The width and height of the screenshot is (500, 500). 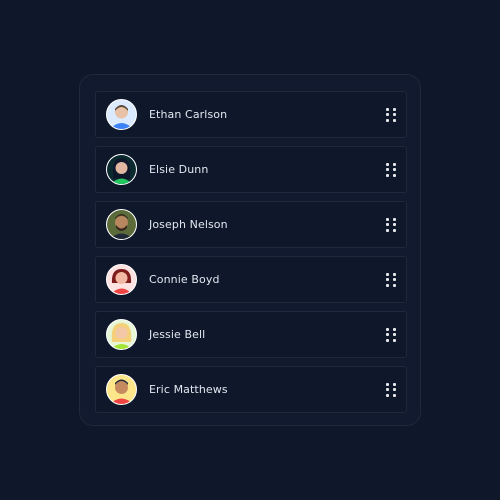 I want to click on user-name: Joseph Nelson, so click(x=188, y=224).